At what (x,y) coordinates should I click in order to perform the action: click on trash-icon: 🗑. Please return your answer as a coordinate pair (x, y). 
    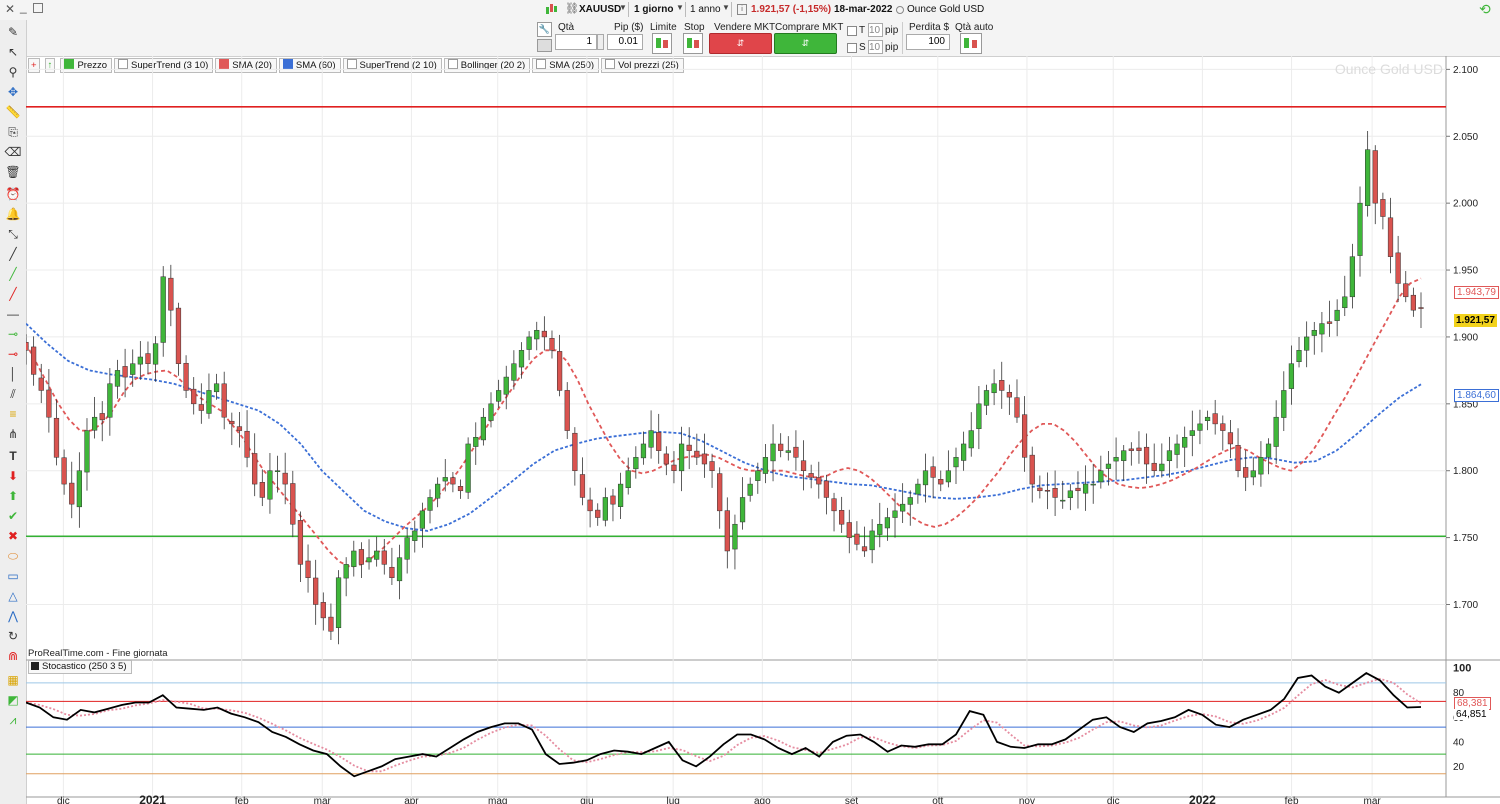
    Looking at the image, I should click on (13, 172).